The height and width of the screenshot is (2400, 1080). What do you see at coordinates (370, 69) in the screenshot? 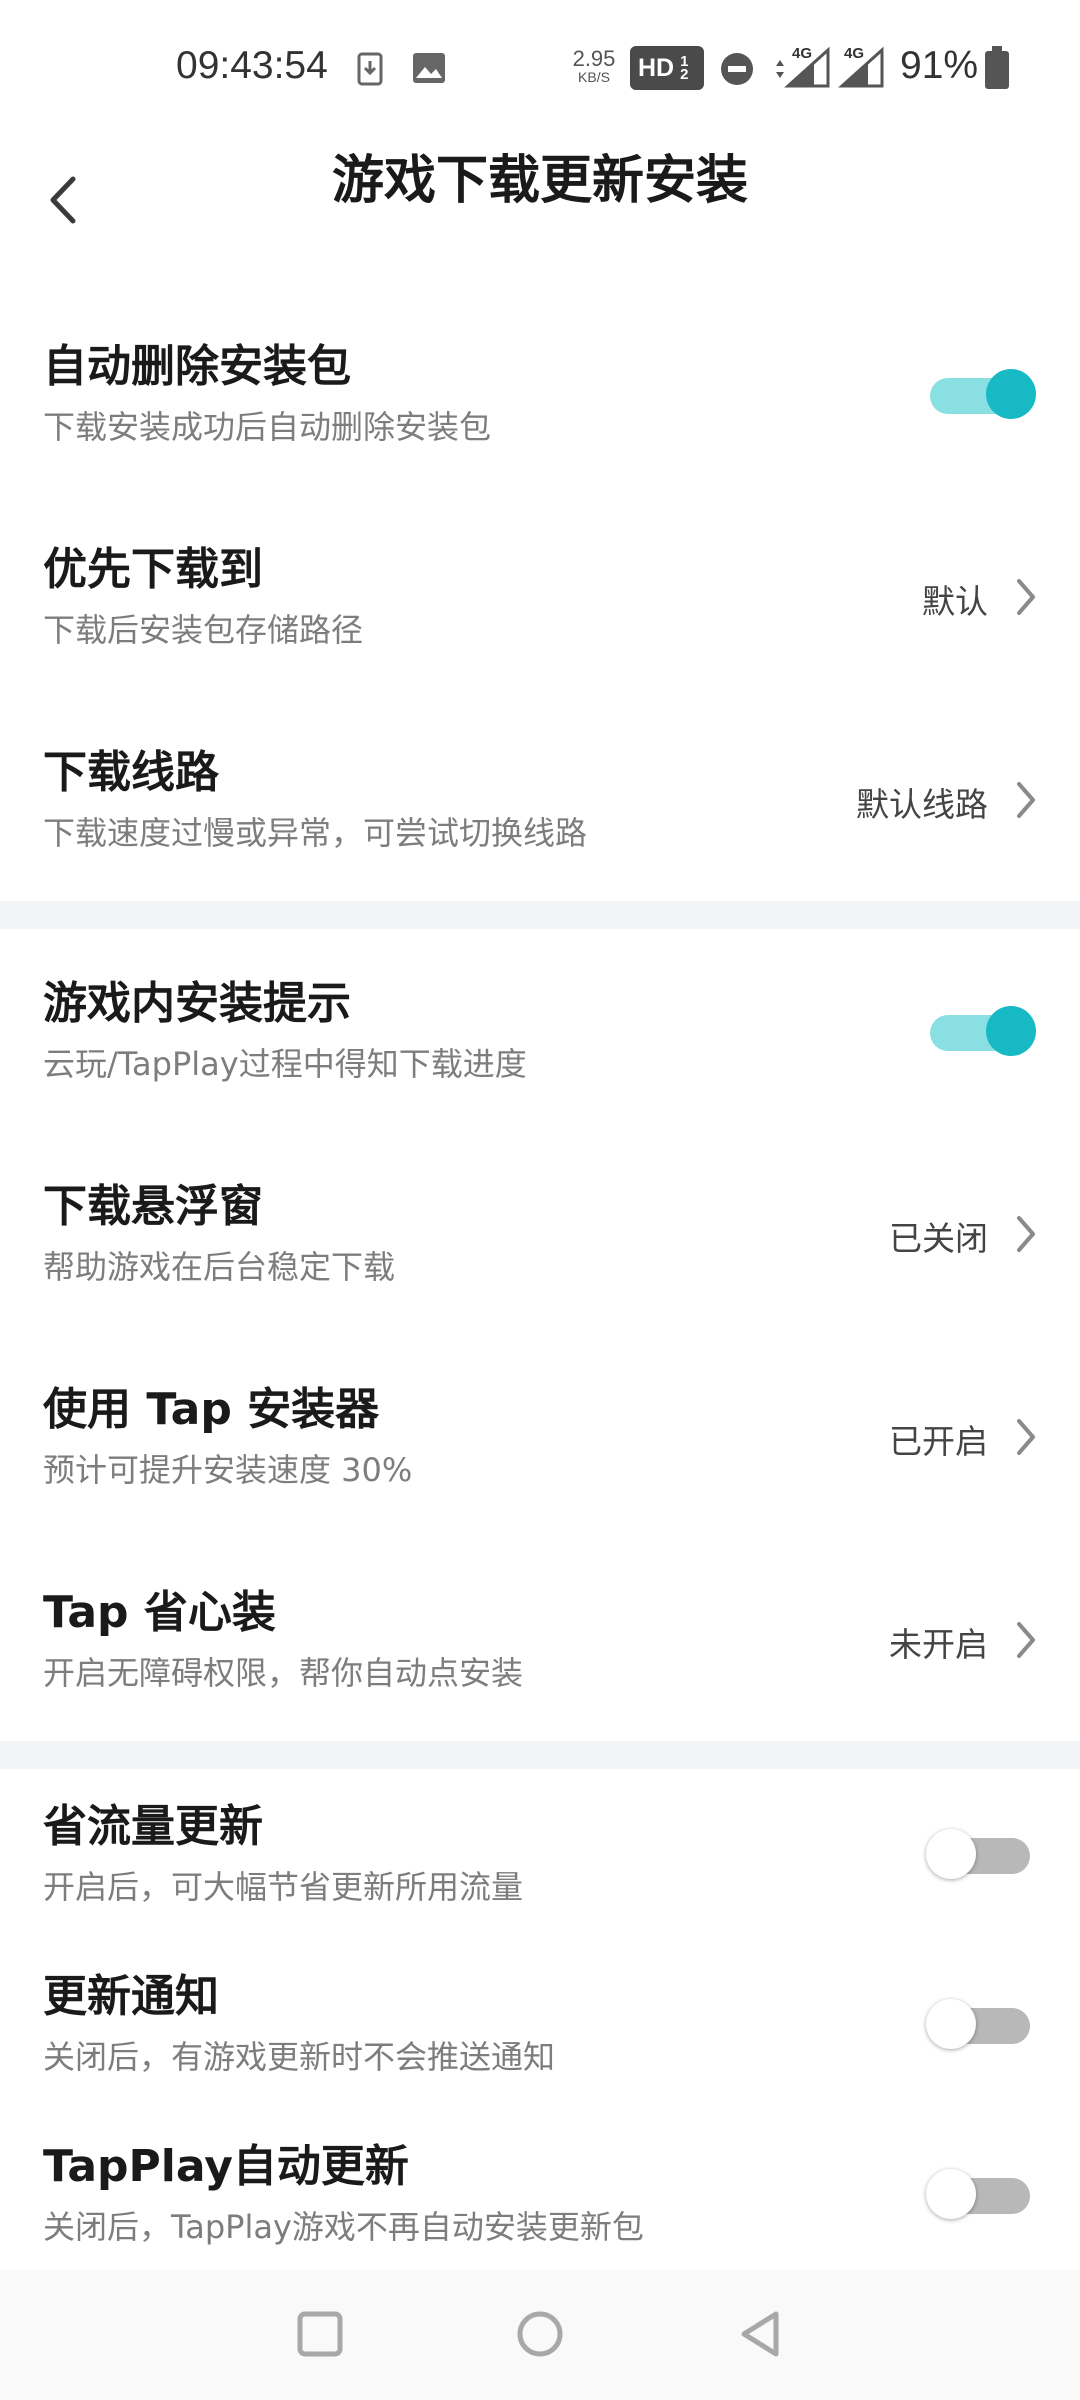
I see `download-notification-icon` at bounding box center [370, 69].